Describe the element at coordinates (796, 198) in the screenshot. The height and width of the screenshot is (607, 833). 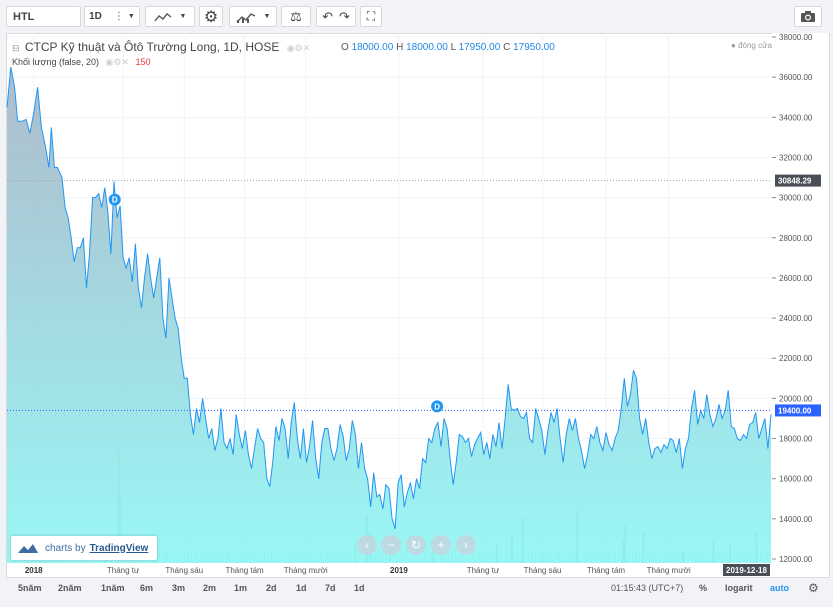
I see `y-tick-label: 30000.00` at that location.